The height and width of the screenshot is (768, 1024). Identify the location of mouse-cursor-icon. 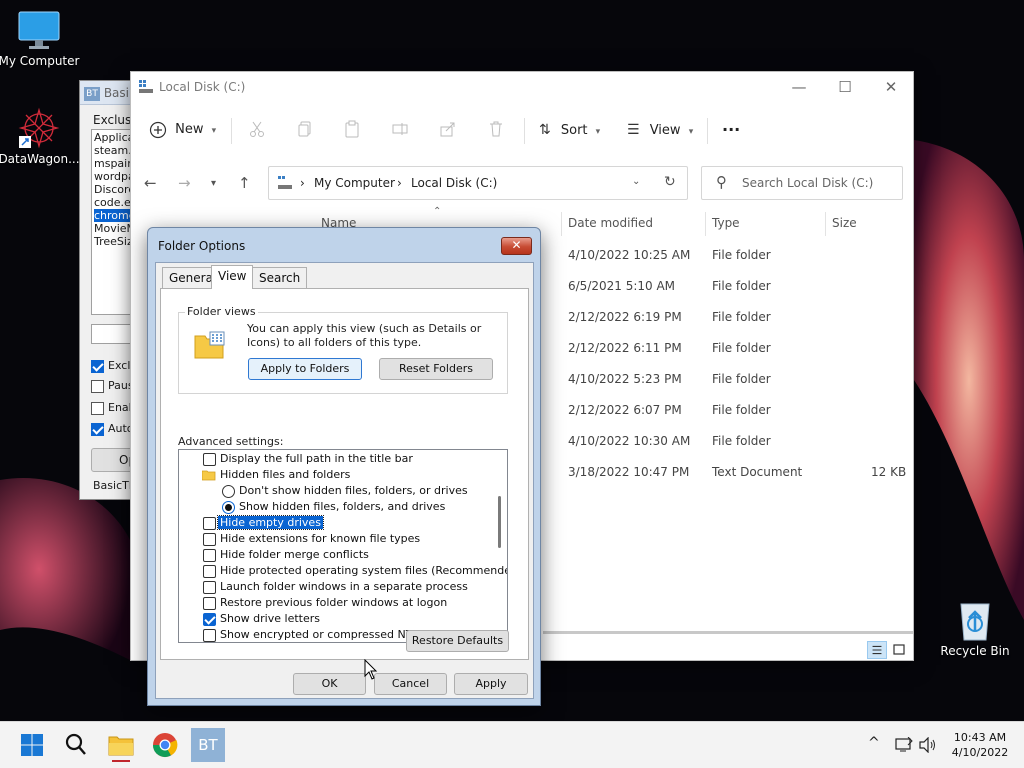
(371, 669).